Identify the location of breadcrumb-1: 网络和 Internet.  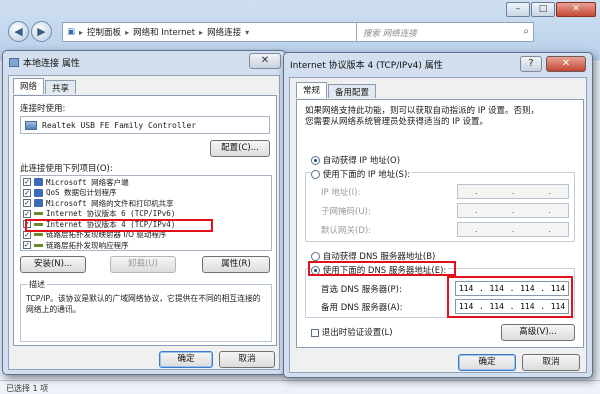
(164, 32).